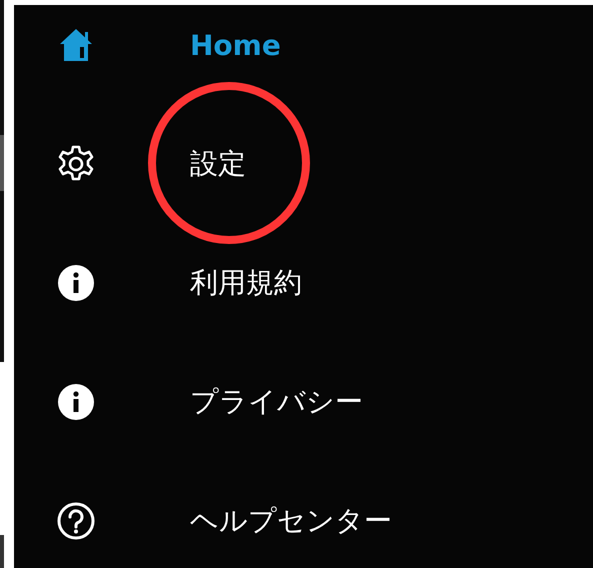 This screenshot has height=568, width=593. I want to click on menu-item: Home, so click(235, 45).